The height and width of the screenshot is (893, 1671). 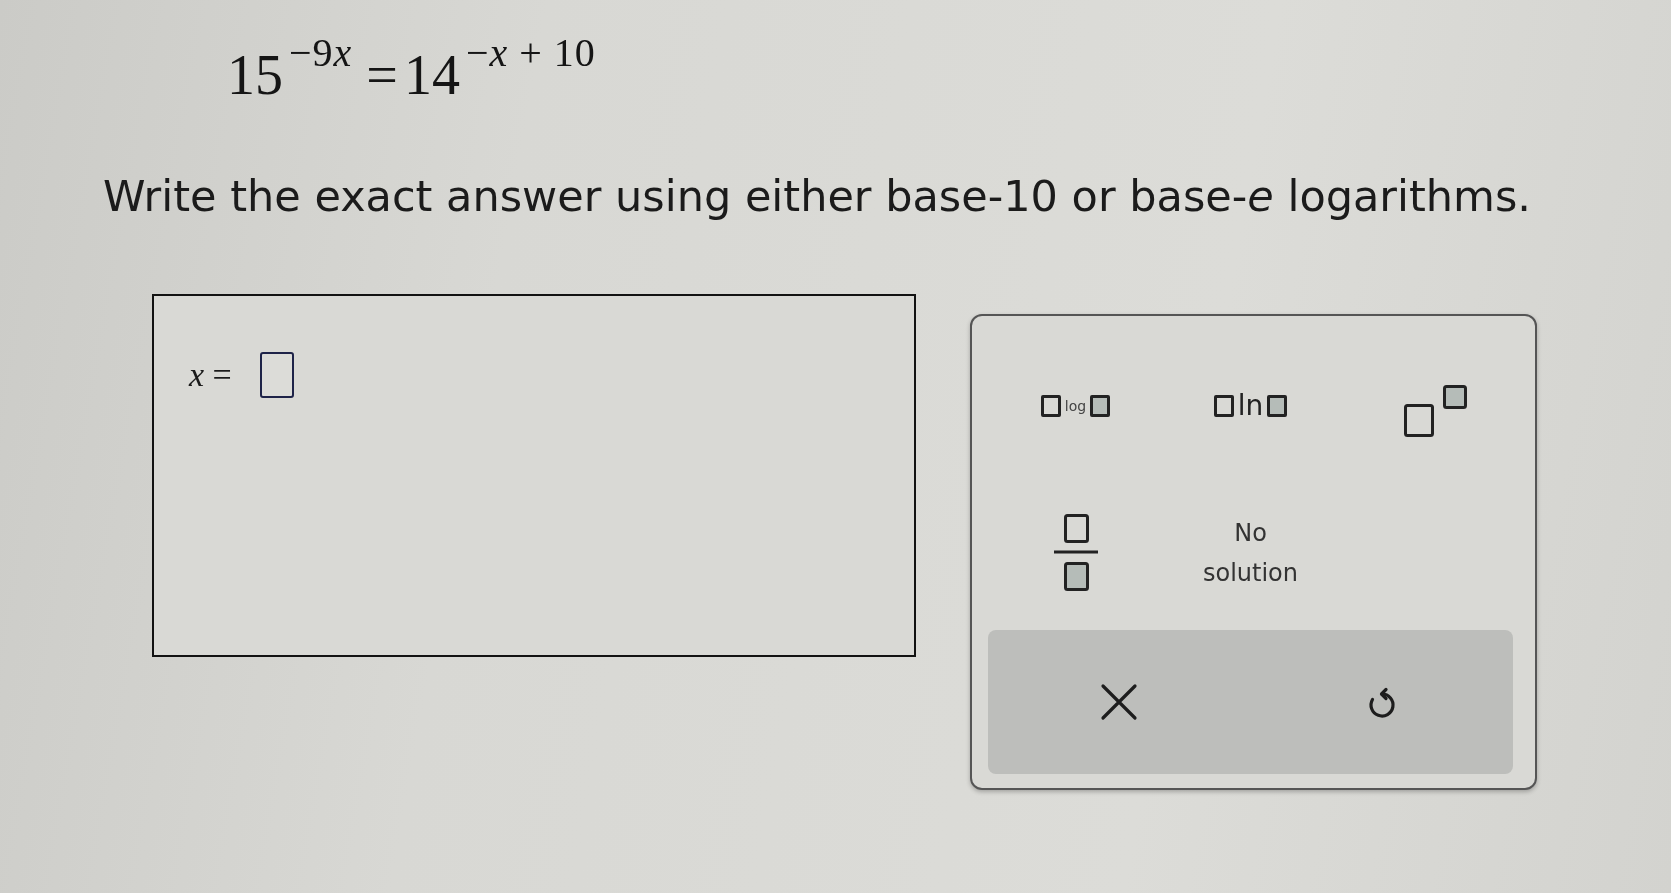 I want to click on answer-box, so click(x=276, y=375).